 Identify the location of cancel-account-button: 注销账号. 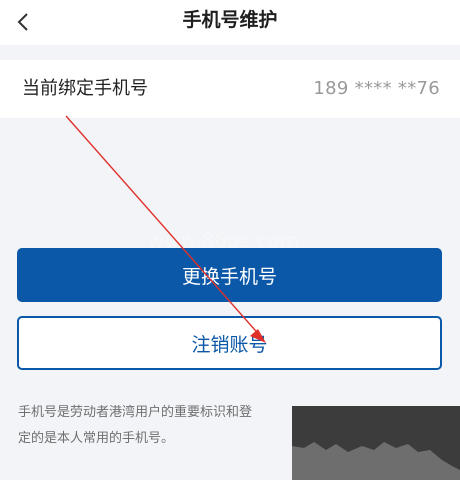
(229, 343).